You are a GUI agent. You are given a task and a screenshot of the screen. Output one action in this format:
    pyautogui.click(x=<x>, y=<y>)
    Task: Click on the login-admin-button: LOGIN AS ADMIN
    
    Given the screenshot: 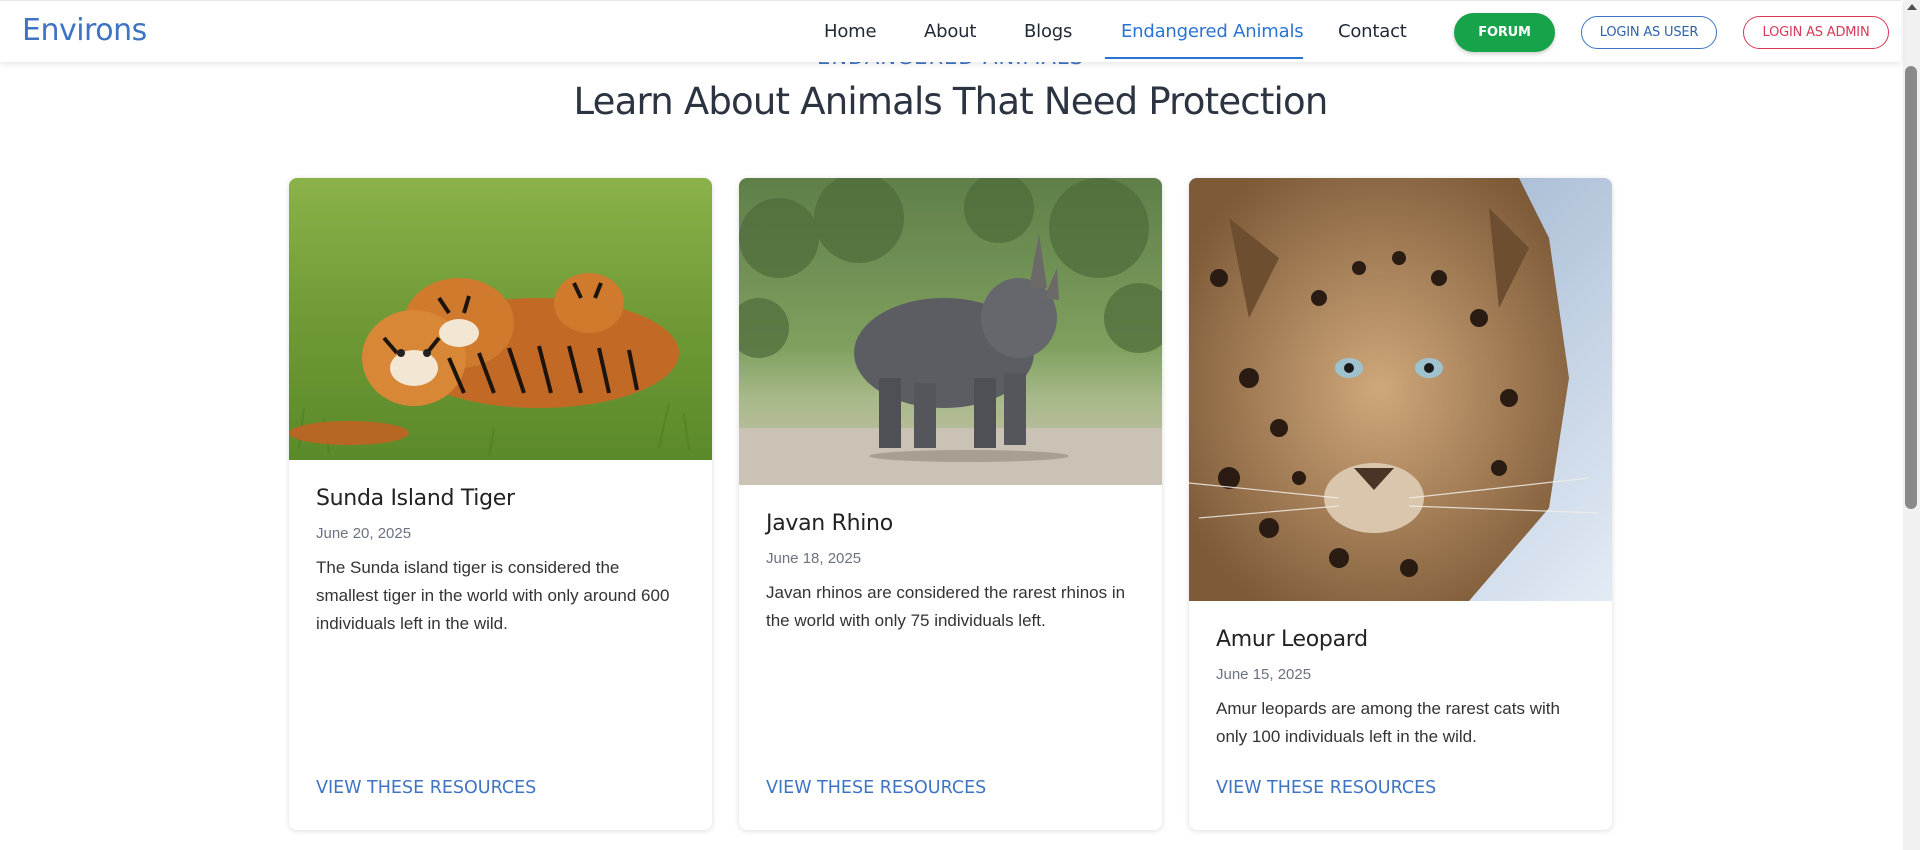 What is the action you would take?
    pyautogui.click(x=1816, y=32)
    